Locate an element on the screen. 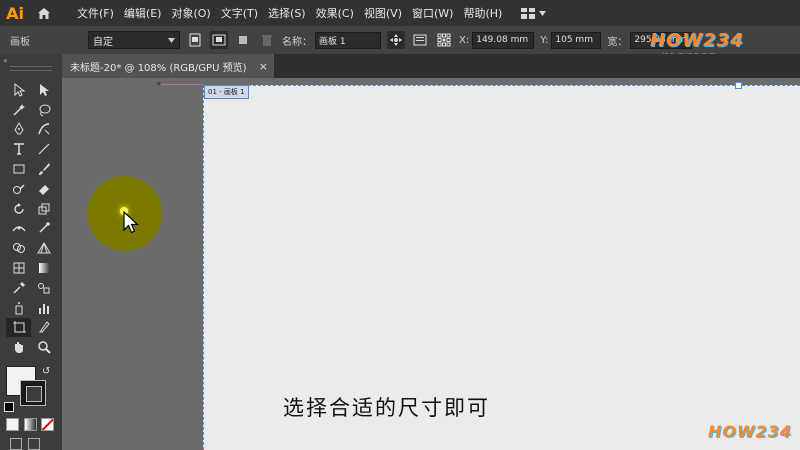  preset-value: 自定 is located at coordinates (103, 42).